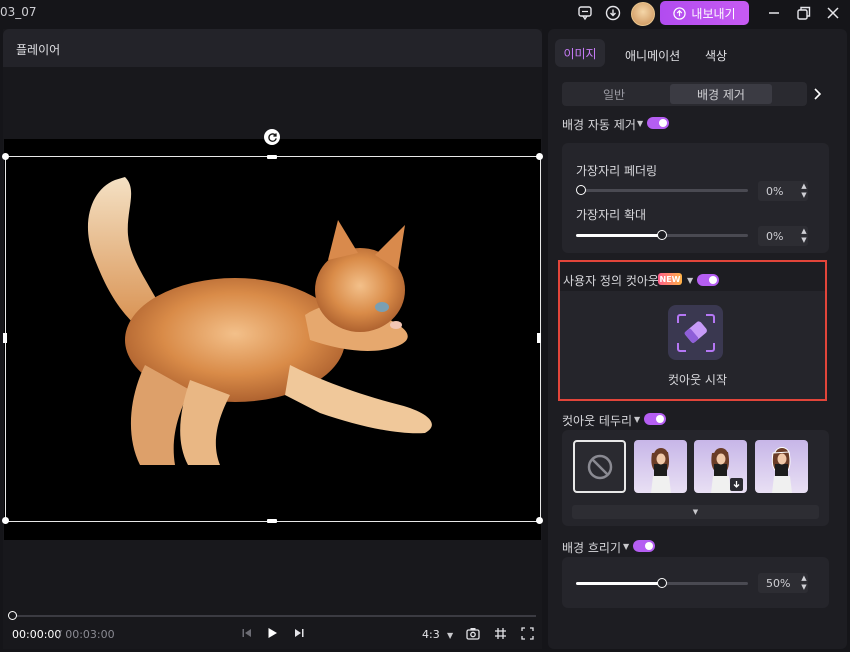 This screenshot has height=652, width=850. Describe the element at coordinates (580, 53) in the screenshot. I see `tab-image: 이미지` at that location.